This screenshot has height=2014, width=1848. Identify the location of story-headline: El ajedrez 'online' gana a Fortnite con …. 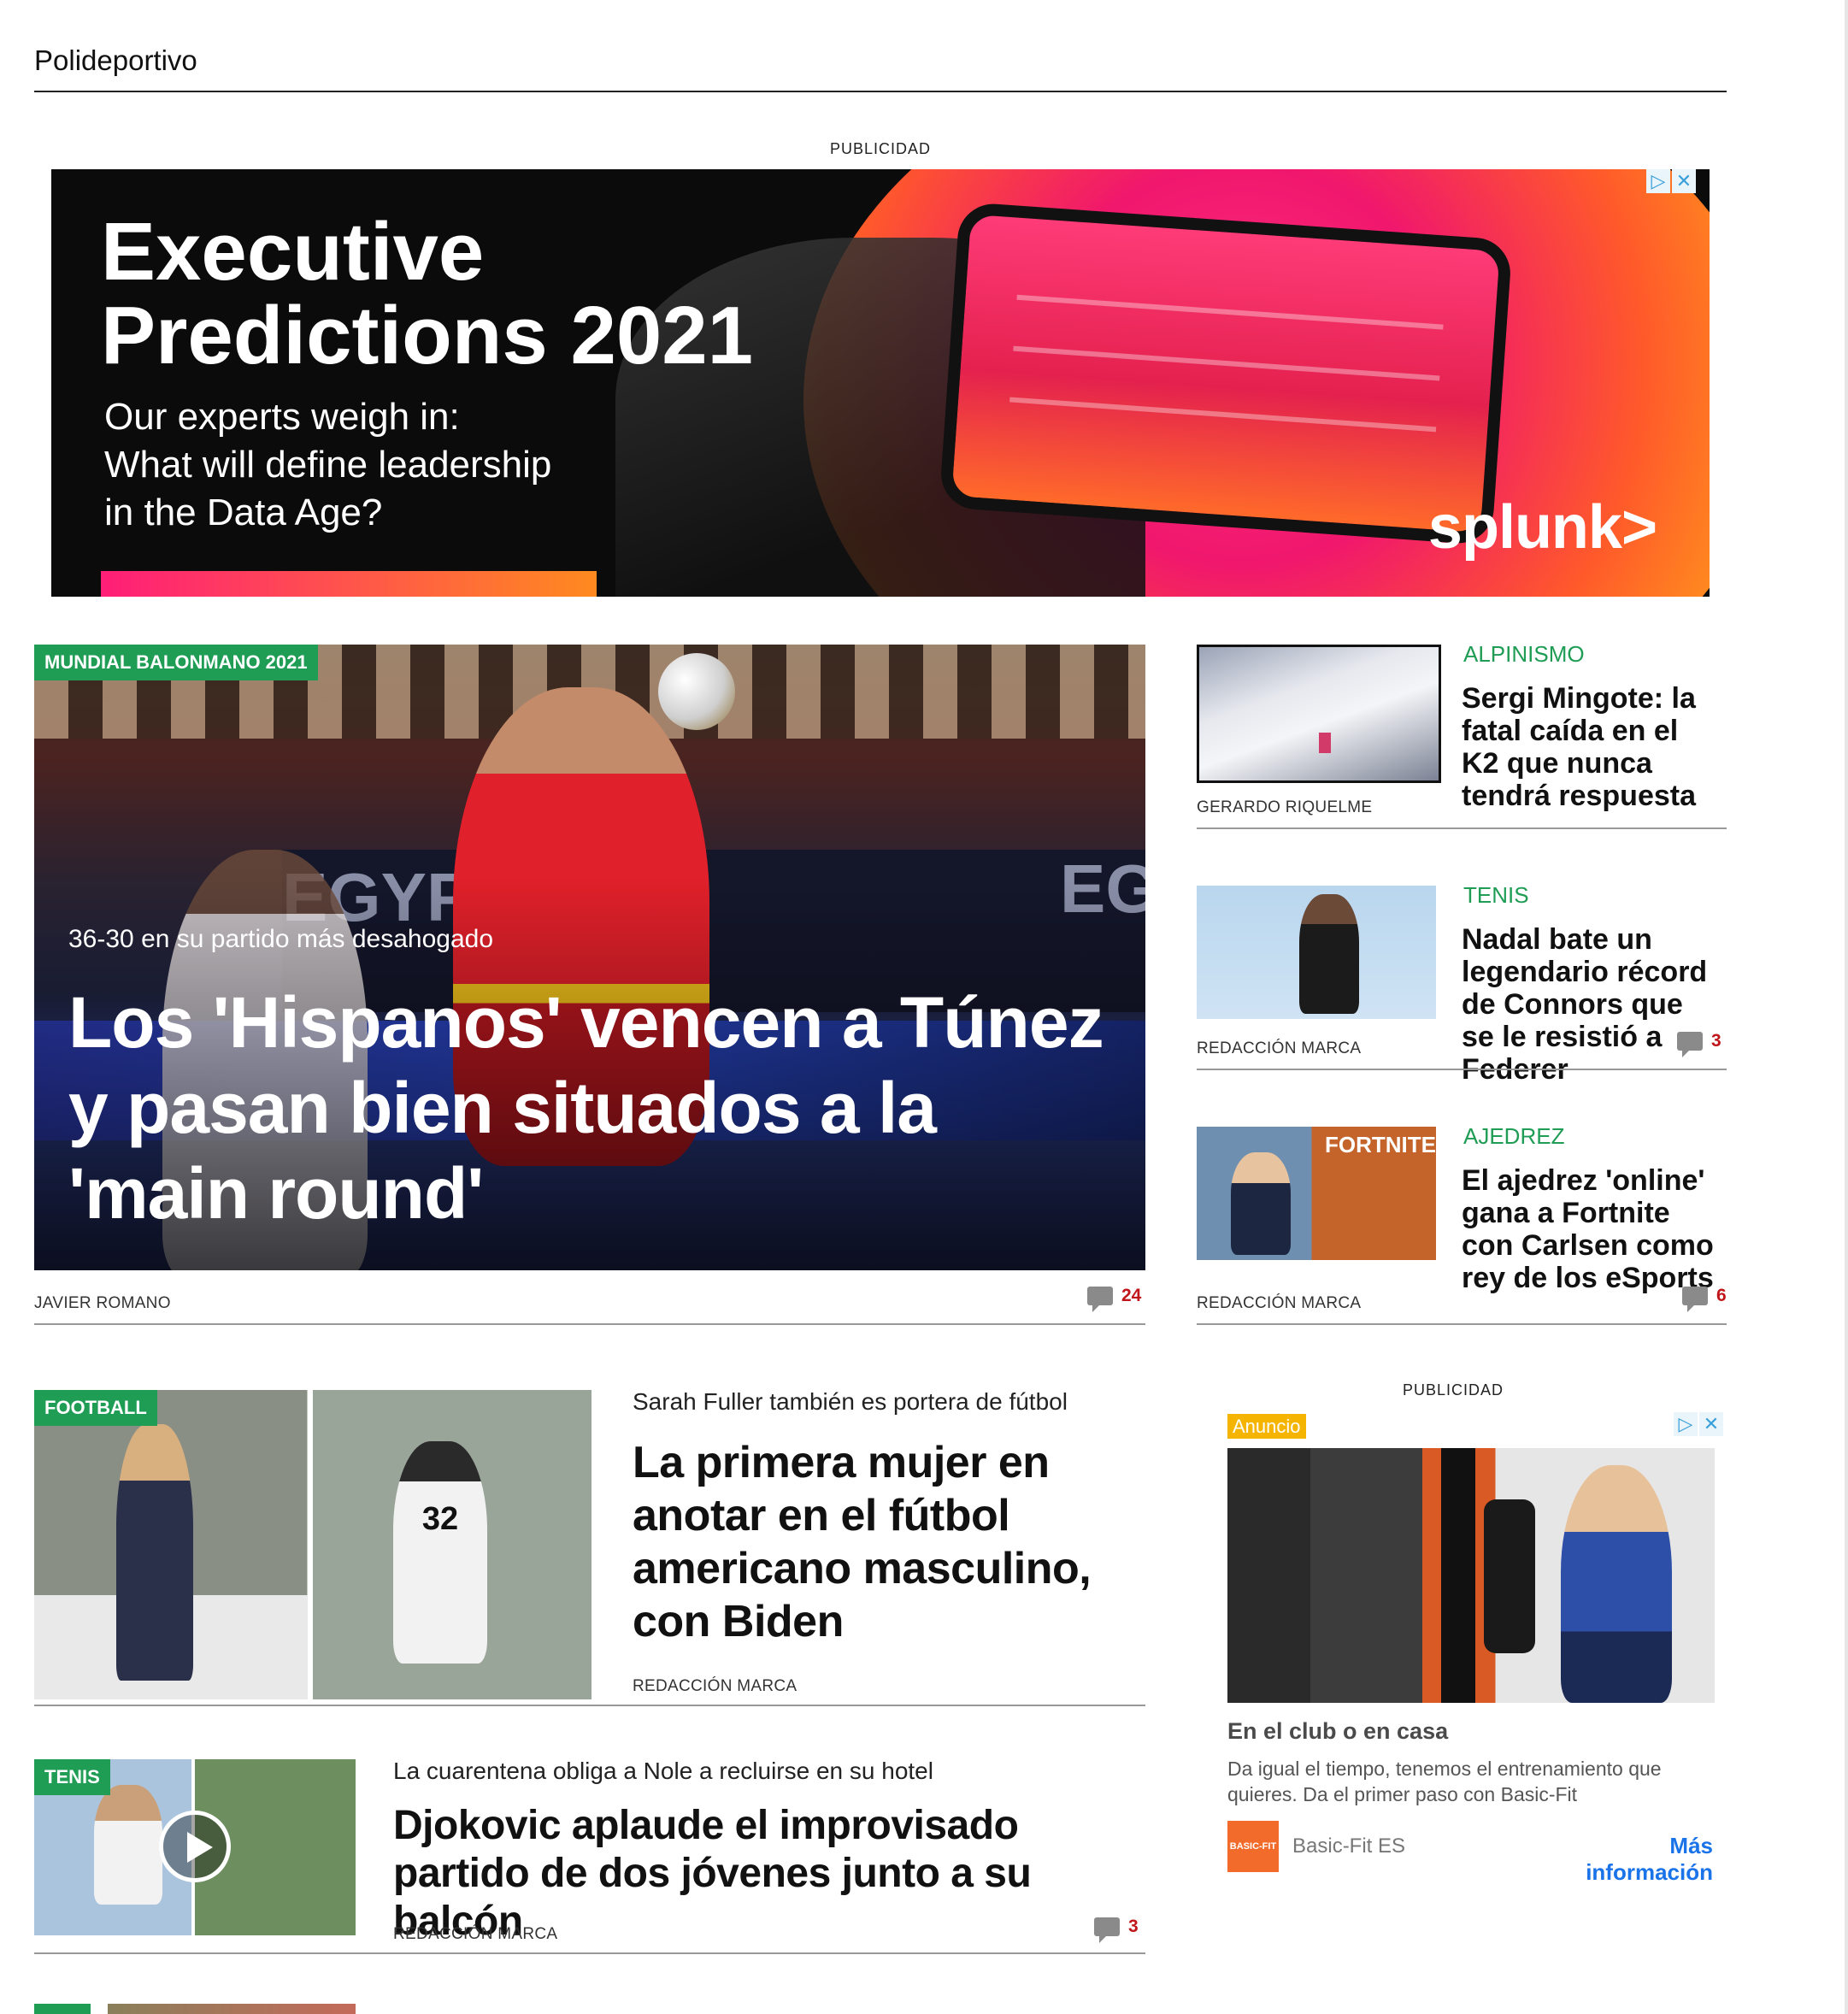
(1590, 1229).